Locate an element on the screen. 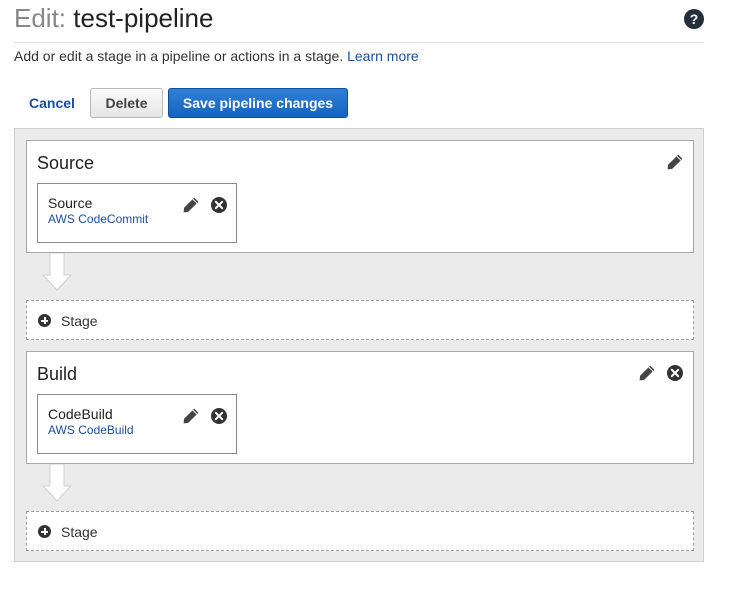 The width and height of the screenshot is (754, 604). action-provider-link: AWS CodeBuild is located at coordinates (91, 430).